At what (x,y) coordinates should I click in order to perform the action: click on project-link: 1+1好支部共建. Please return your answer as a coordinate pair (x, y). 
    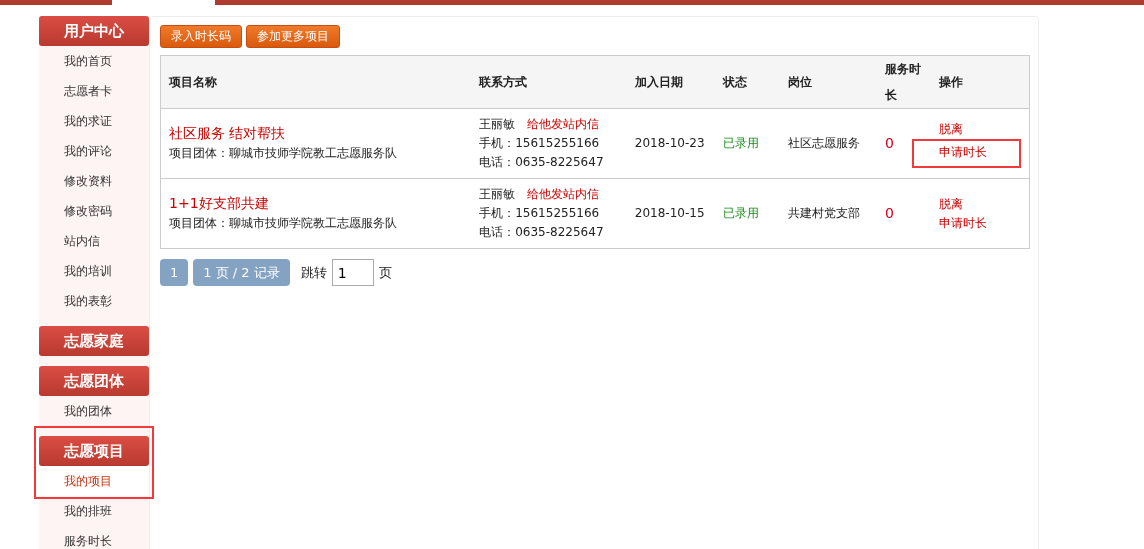
    Looking at the image, I should click on (219, 203).